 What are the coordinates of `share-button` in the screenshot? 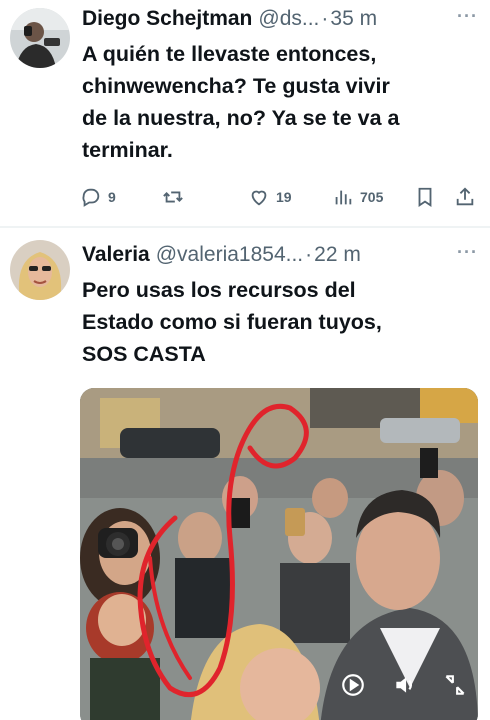 It's located at (465, 197).